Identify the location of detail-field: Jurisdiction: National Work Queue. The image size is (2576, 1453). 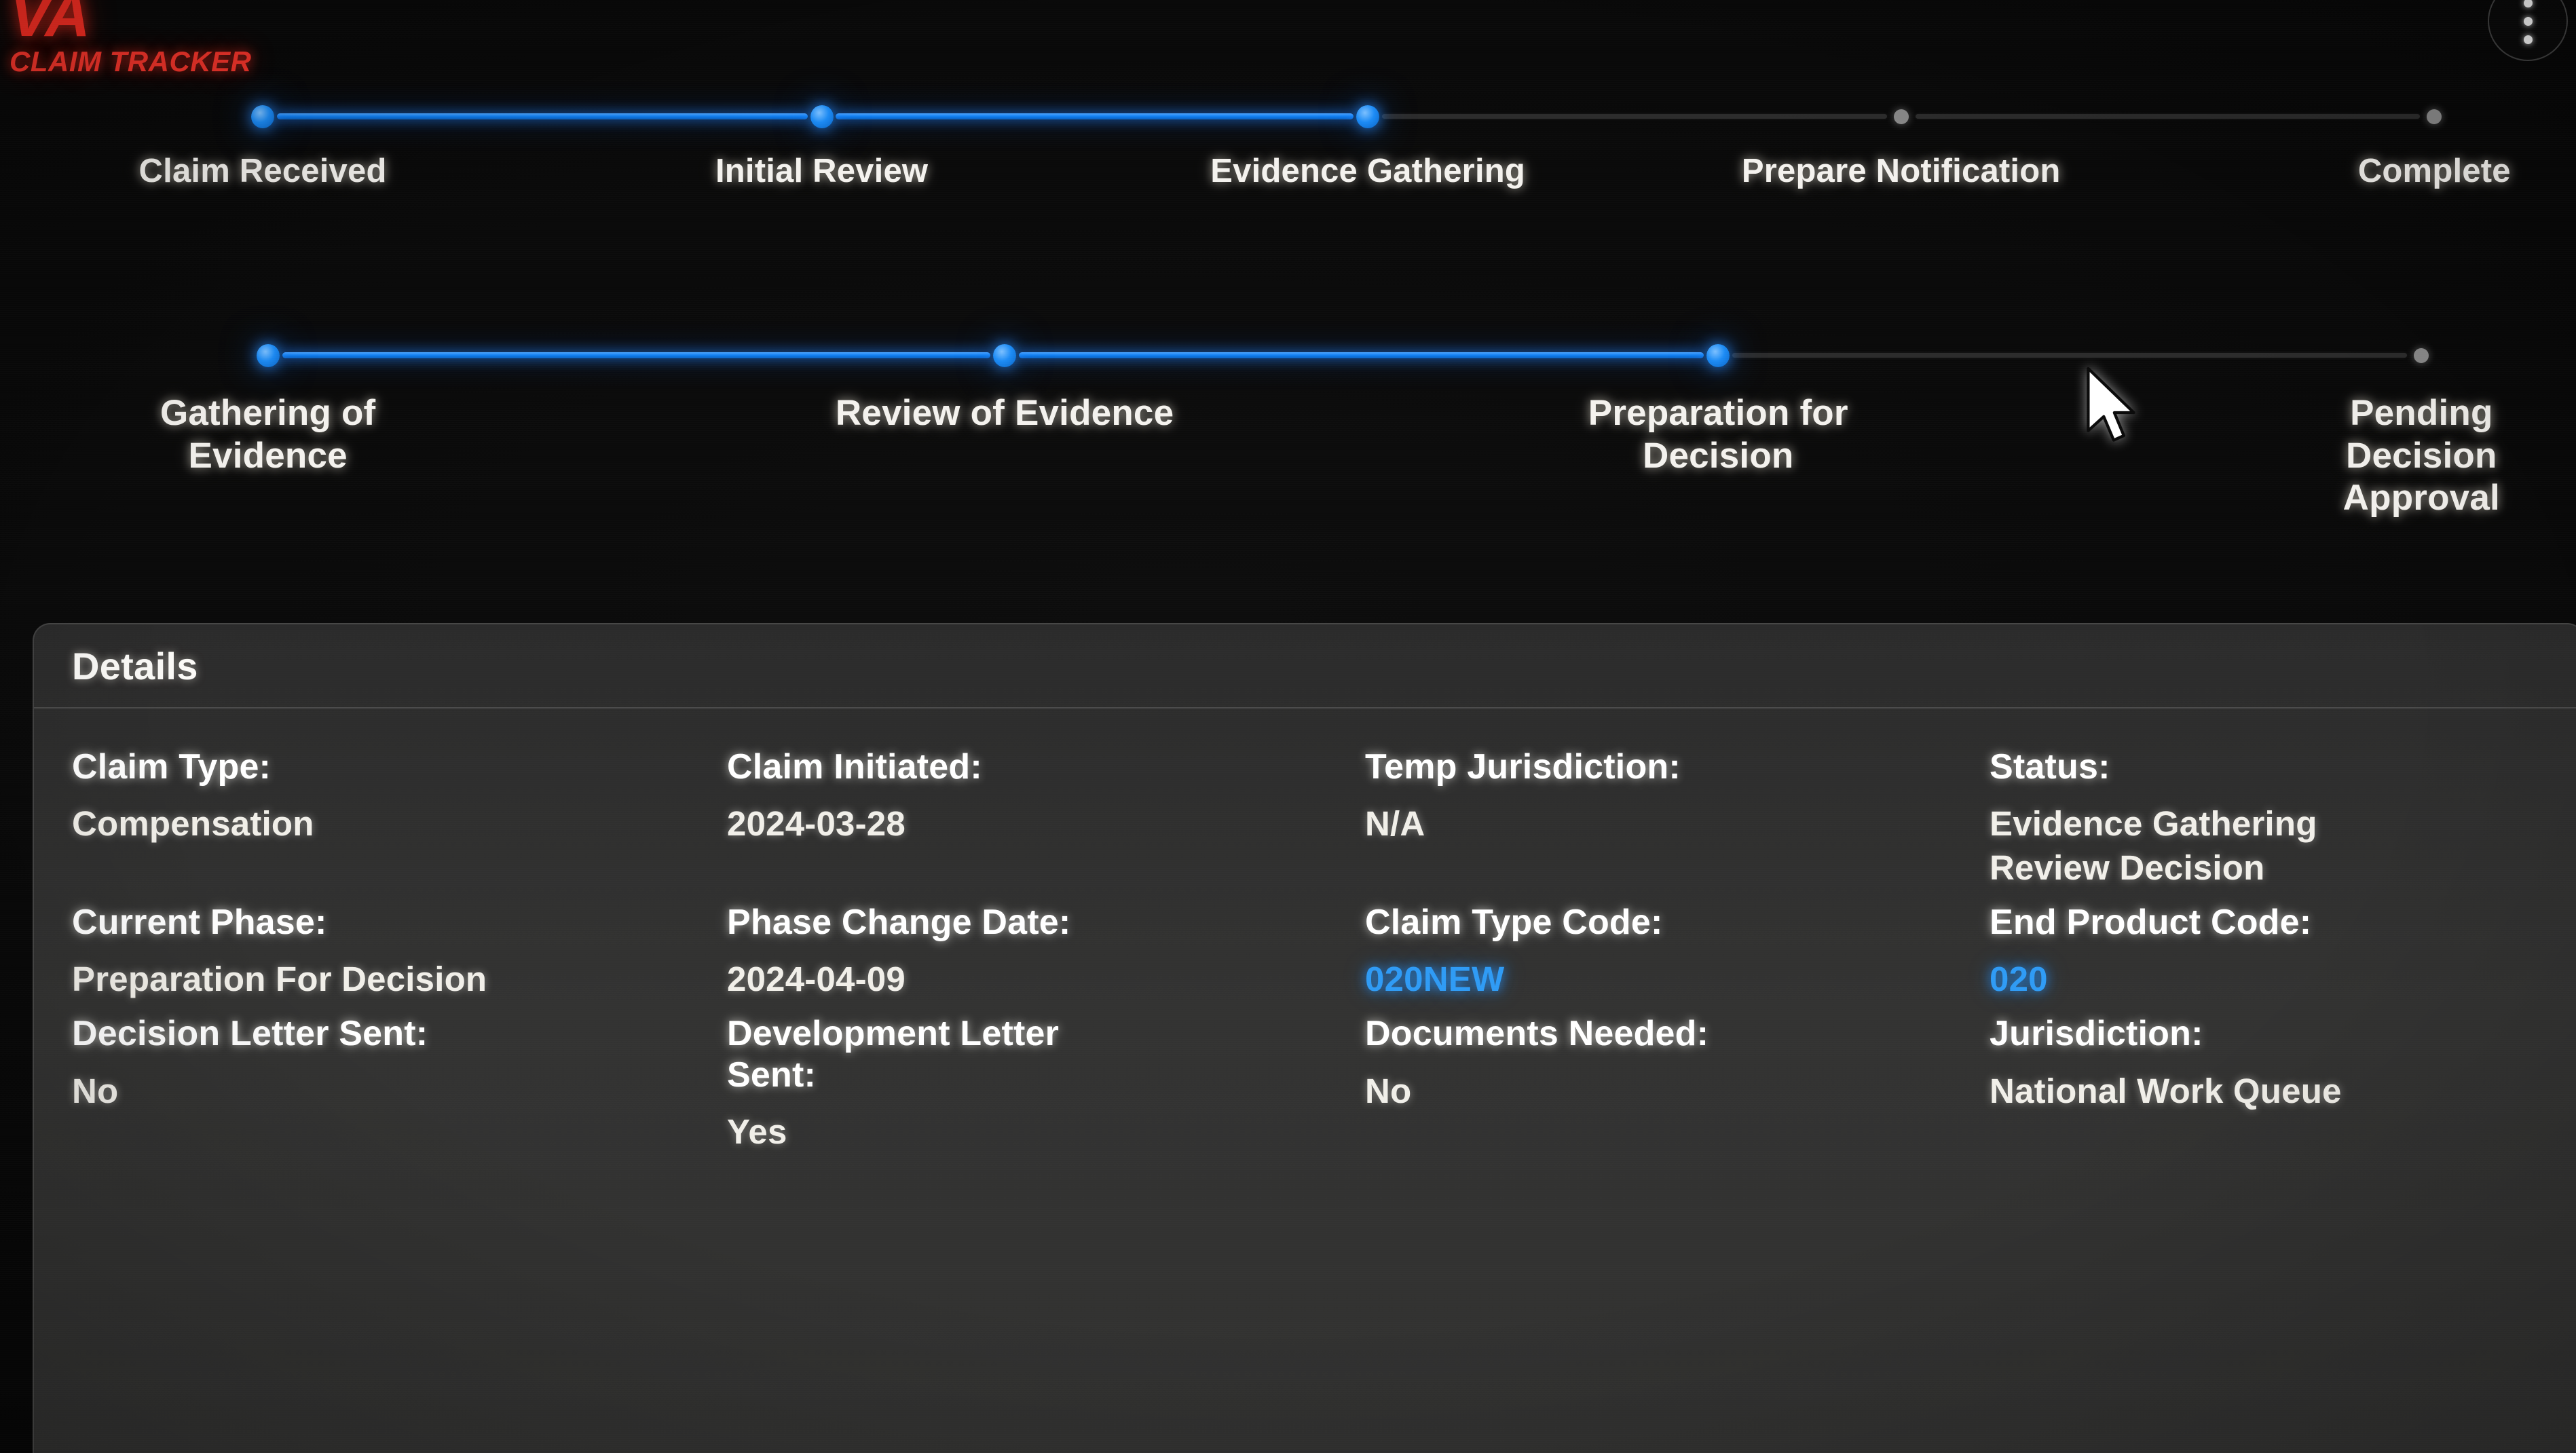
(2268, 1083).